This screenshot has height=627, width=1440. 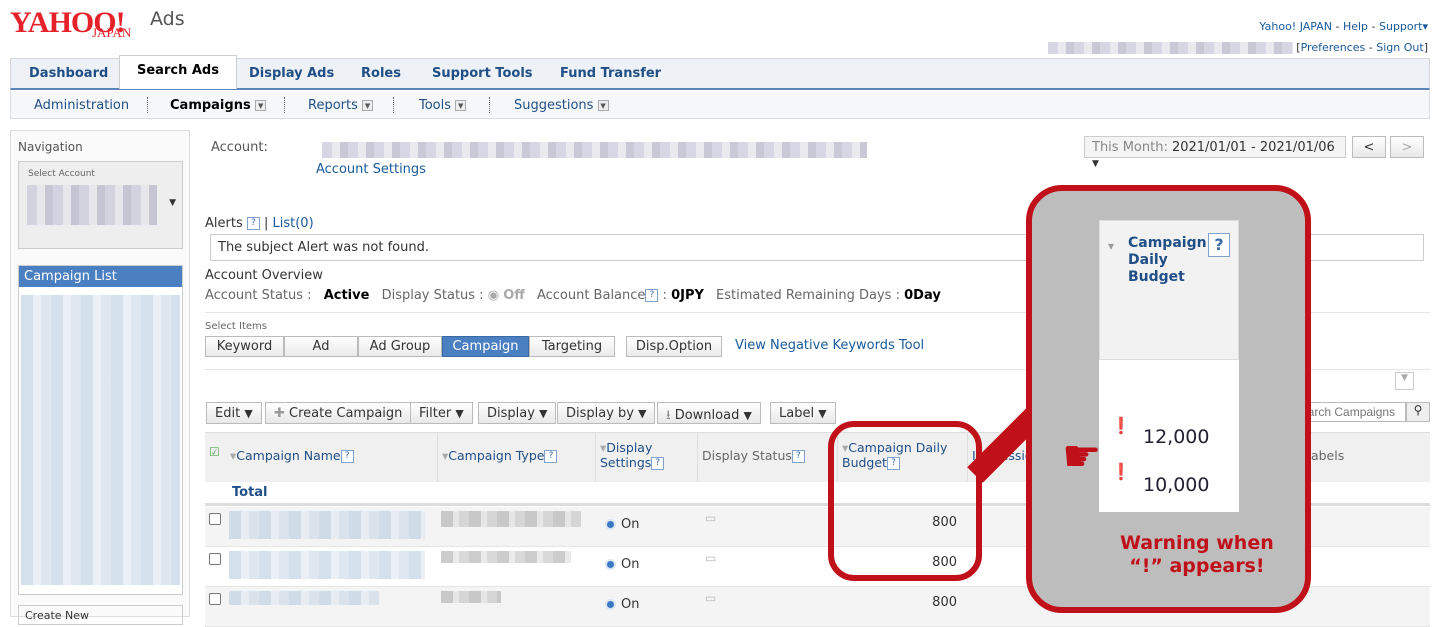 I want to click on tab-fund-transfer: Fund Transfer, so click(x=610, y=73).